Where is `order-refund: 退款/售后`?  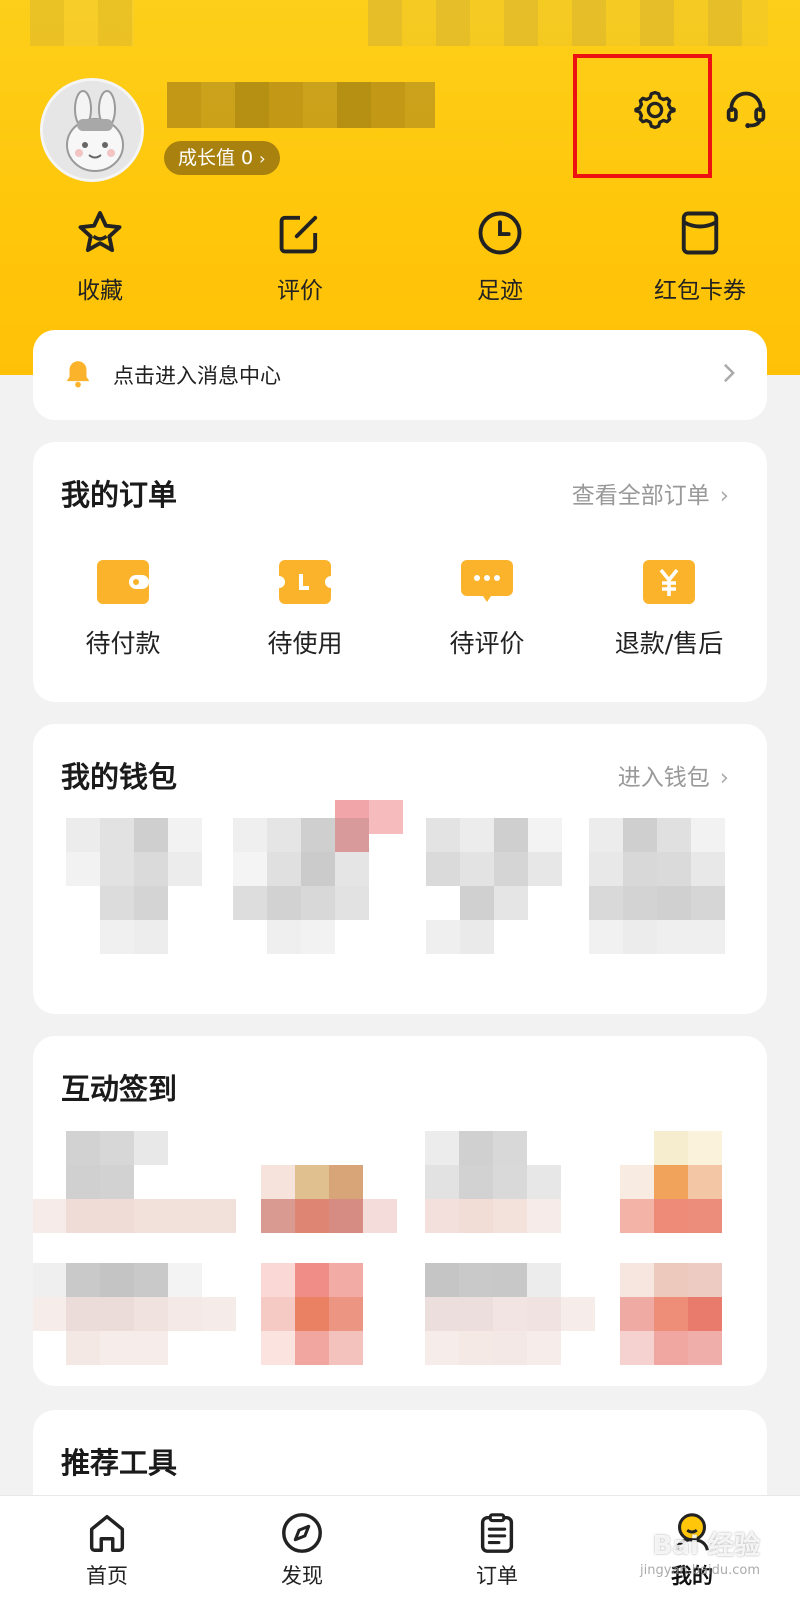
order-refund: 退款/售后 is located at coordinates (669, 610).